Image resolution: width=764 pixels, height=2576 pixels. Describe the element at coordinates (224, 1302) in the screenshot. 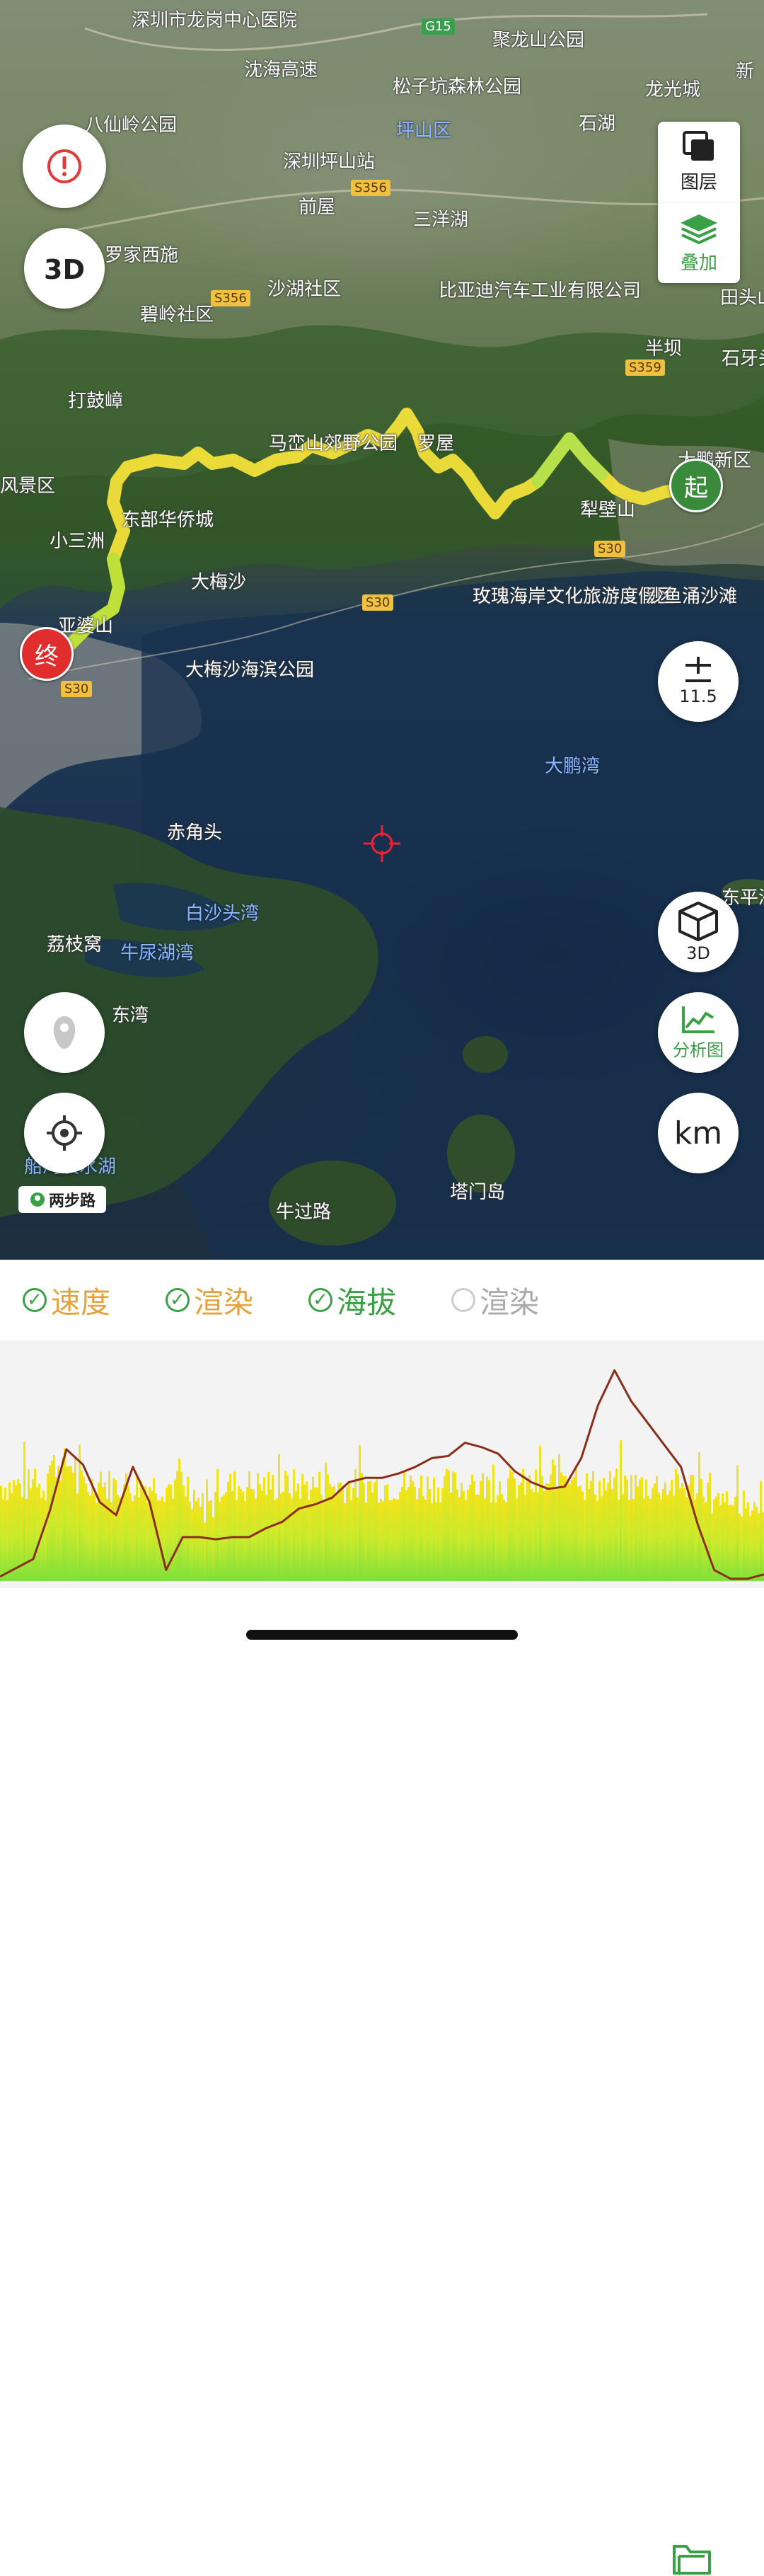

I see `toggle-speed-render-label: 渲染` at that location.